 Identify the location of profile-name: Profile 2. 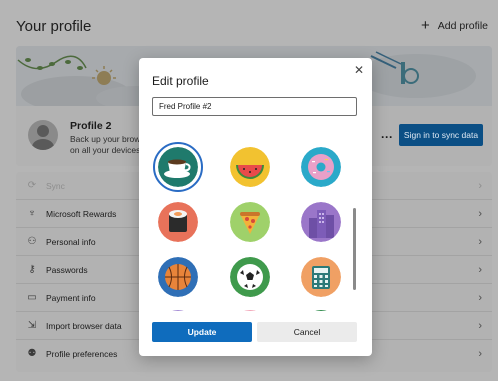
(91, 126).